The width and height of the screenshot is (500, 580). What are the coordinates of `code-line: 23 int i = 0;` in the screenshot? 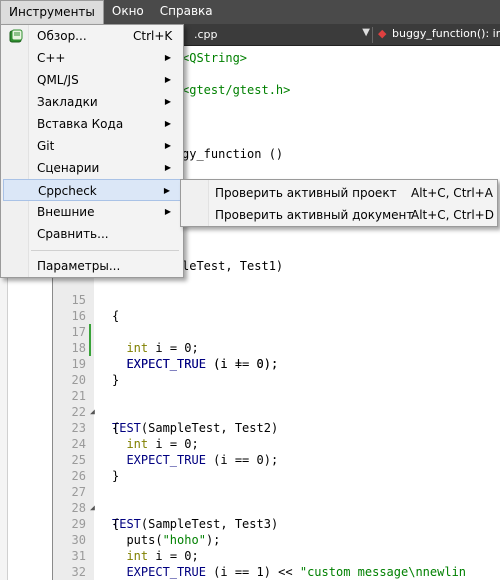 It's located at (276, 427).